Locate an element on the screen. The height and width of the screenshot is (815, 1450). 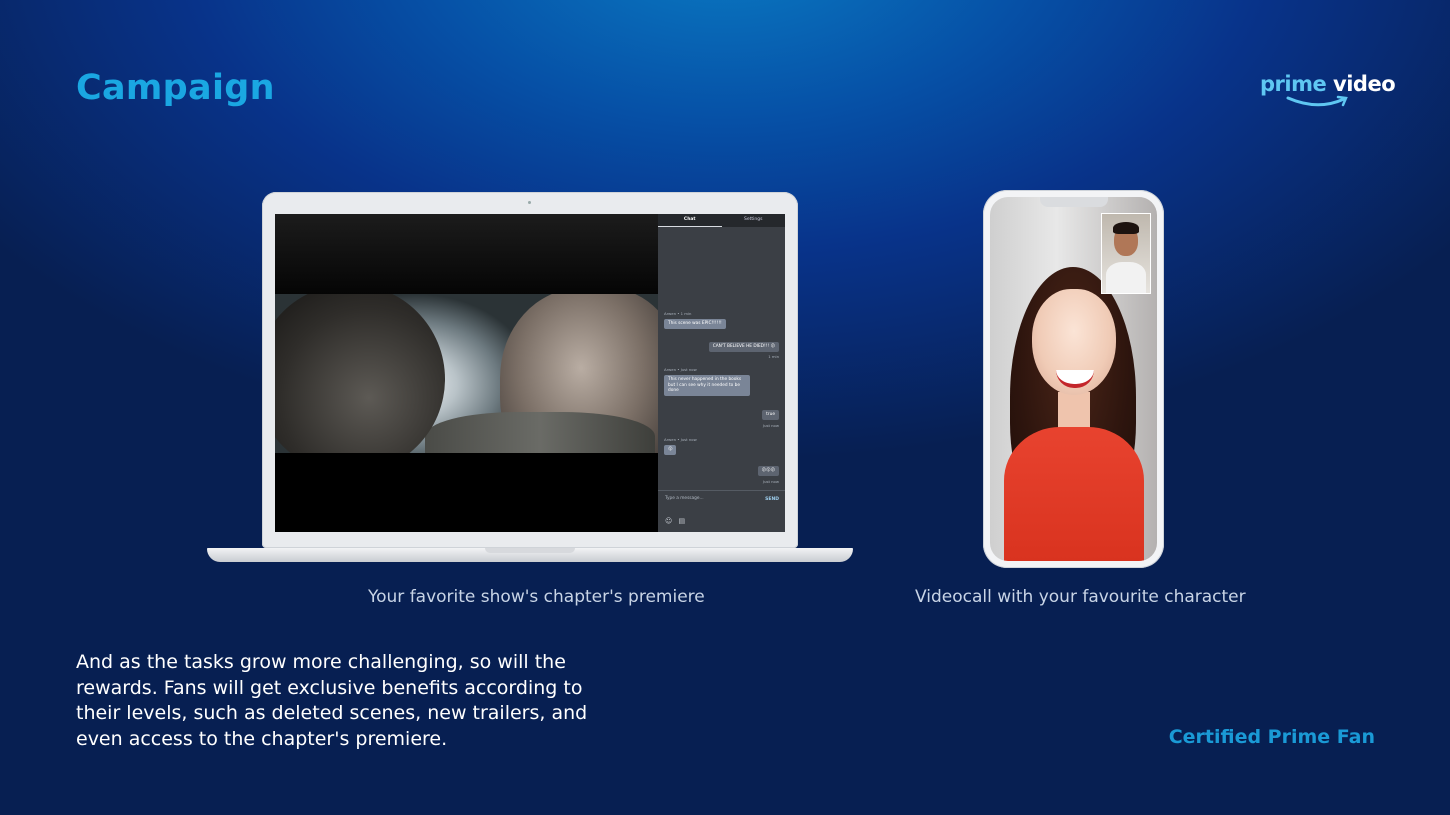
phone-caption: Videocall with your favourite character is located at coordinates (1080, 597).